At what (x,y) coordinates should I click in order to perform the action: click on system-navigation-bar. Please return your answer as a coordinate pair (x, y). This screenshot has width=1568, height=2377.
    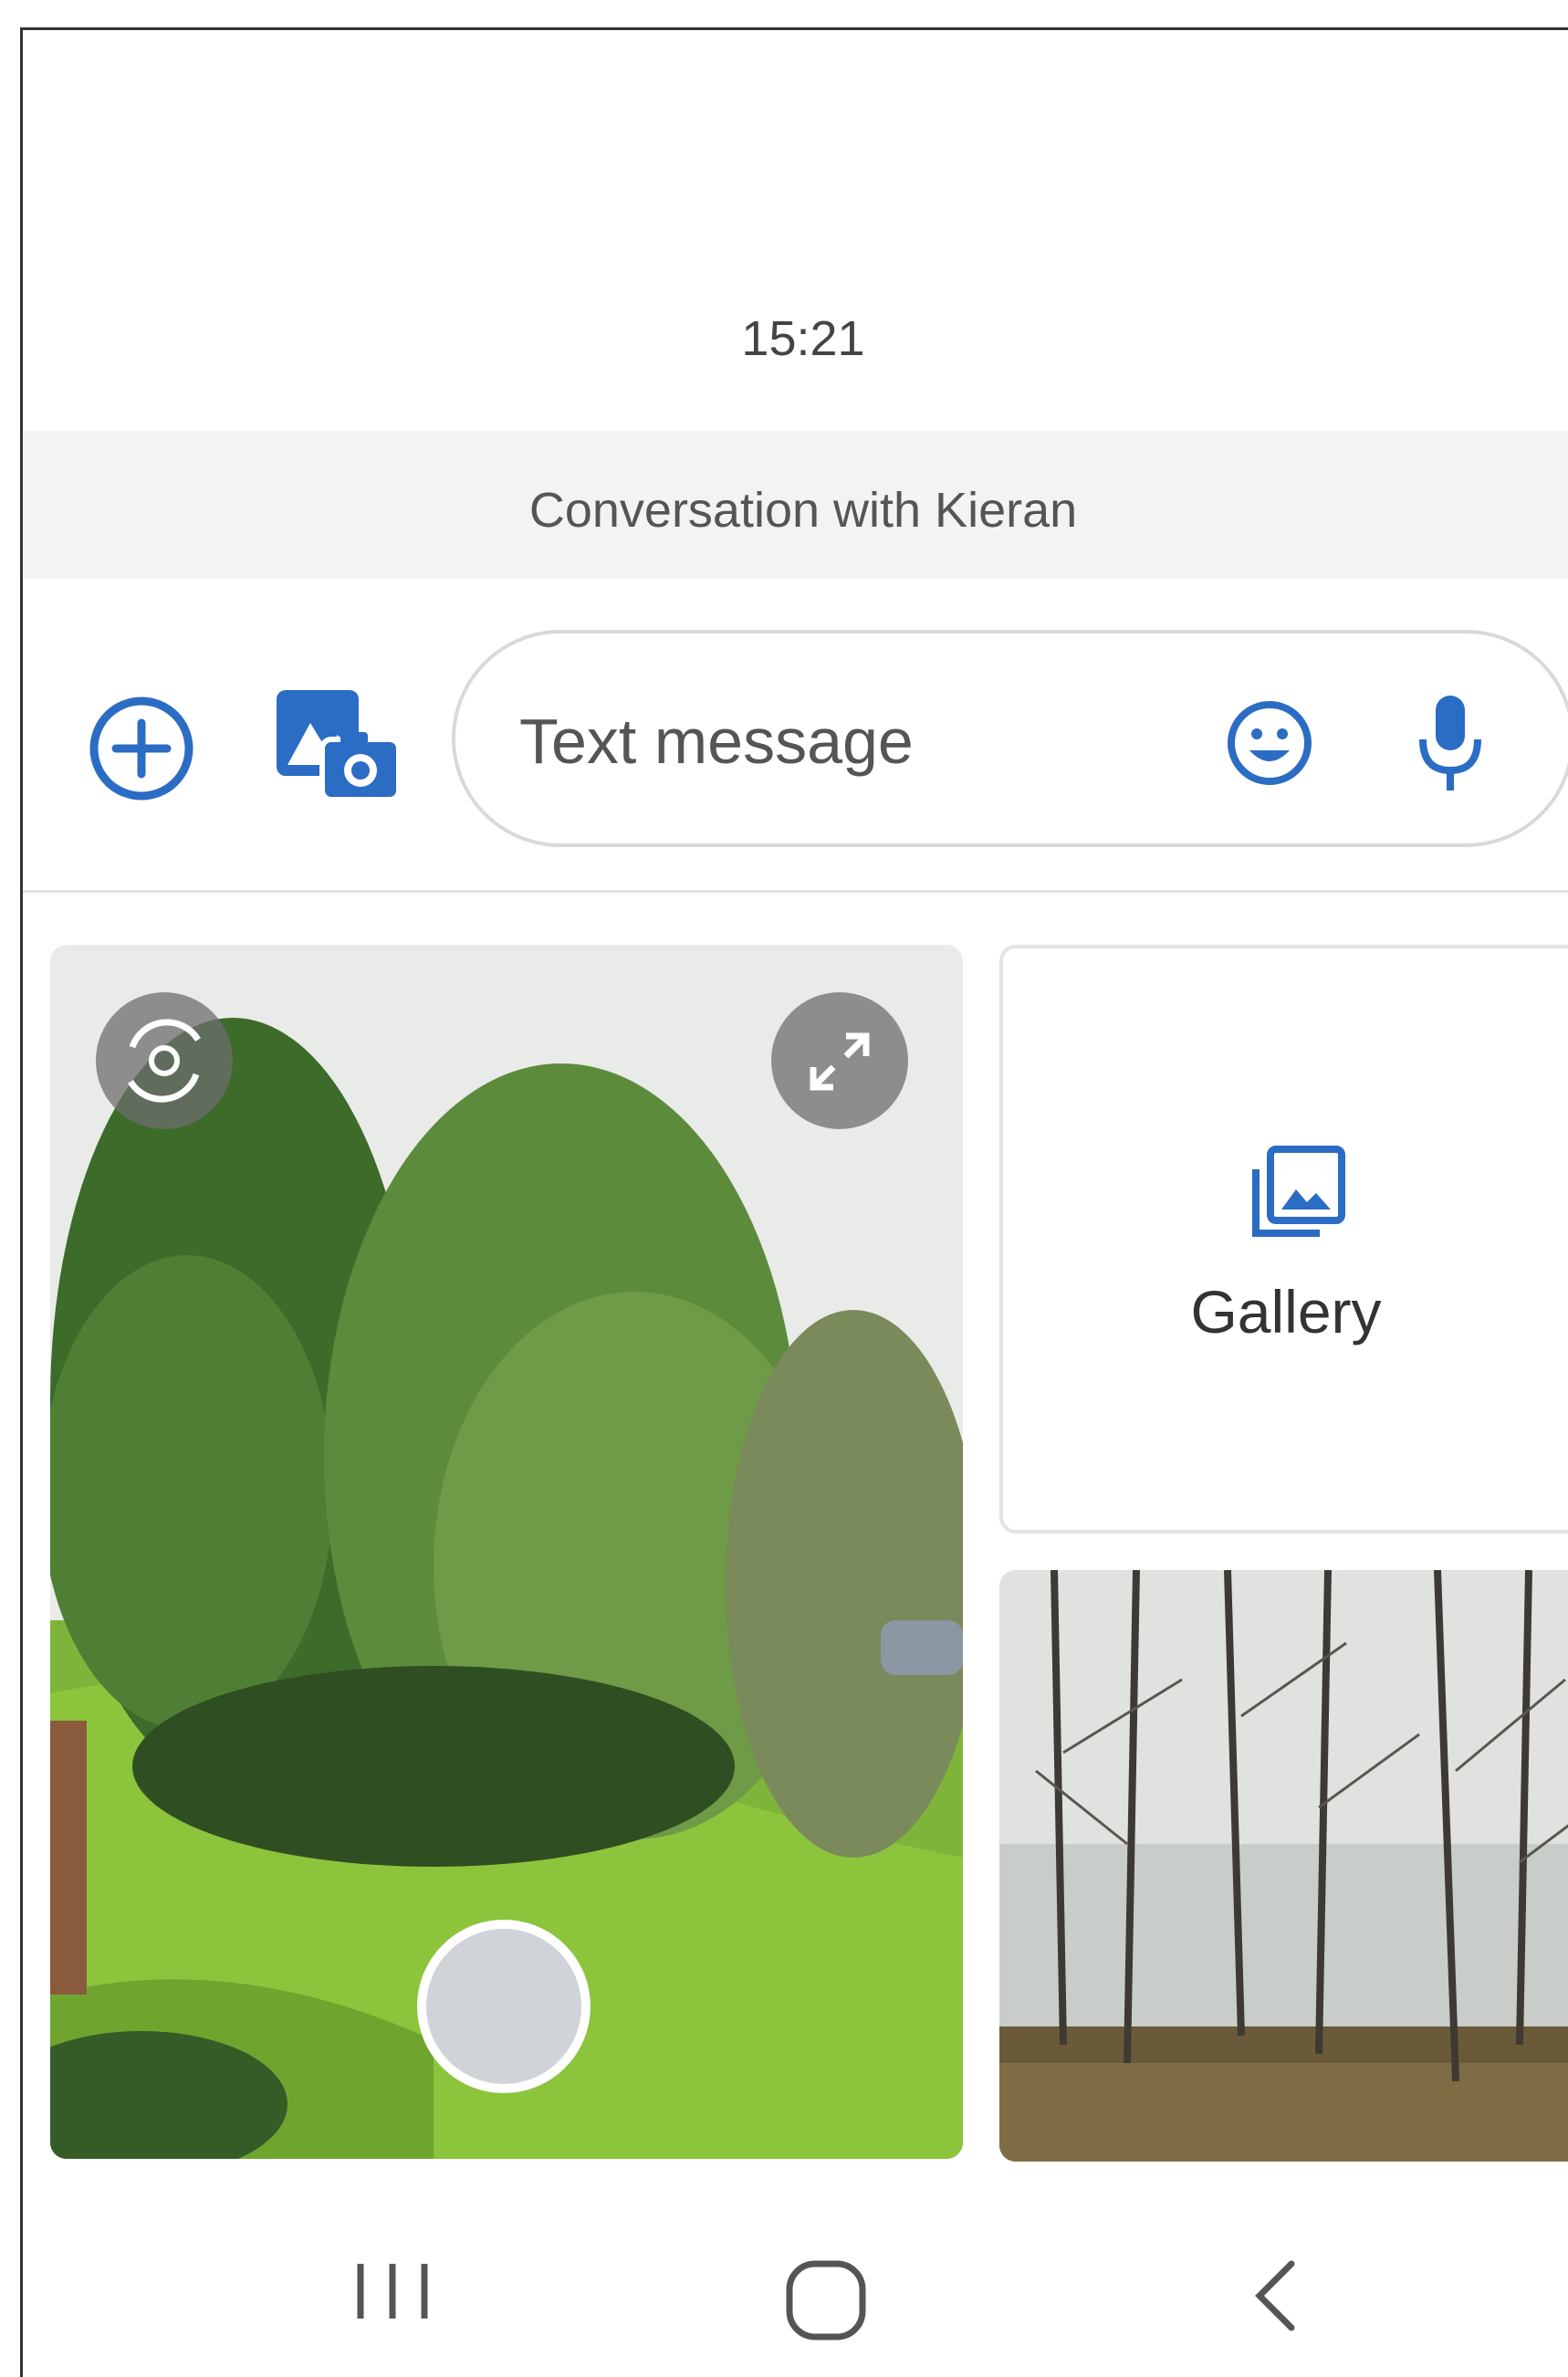
    Looking at the image, I should click on (795, 2293).